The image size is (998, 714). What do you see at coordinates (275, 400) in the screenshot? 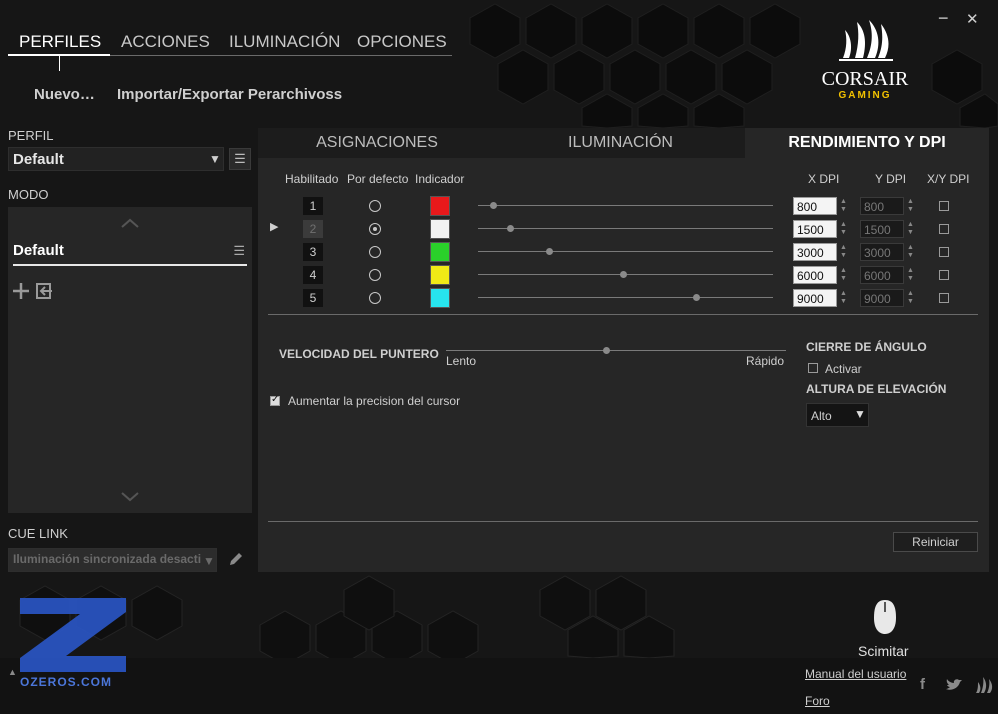
I see `enhance-precision-checkbox` at bounding box center [275, 400].